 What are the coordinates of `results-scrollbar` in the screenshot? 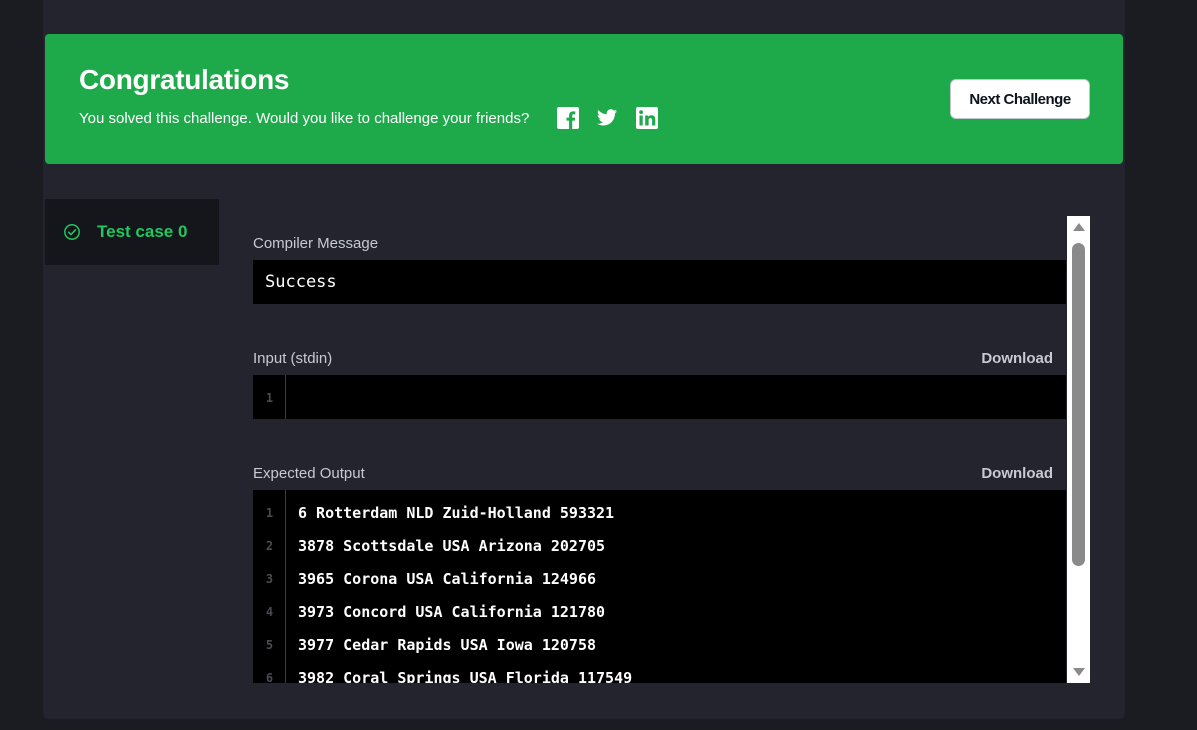 It's located at (1078, 449).